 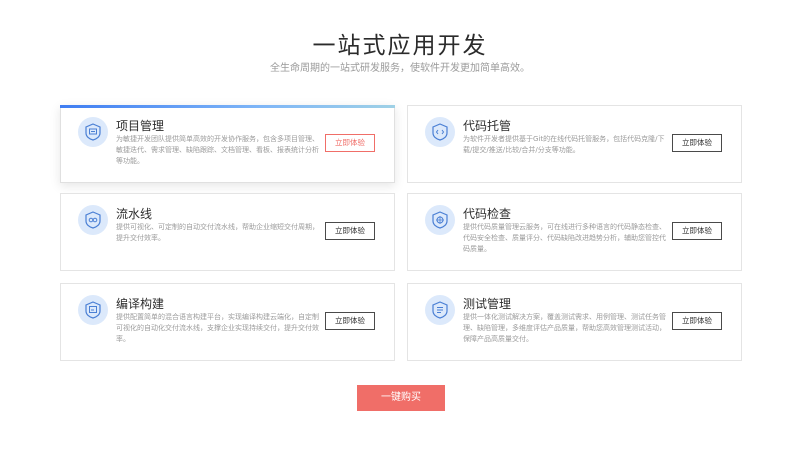 I want to click on buy-now-button: 一键购买, so click(x=401, y=398).